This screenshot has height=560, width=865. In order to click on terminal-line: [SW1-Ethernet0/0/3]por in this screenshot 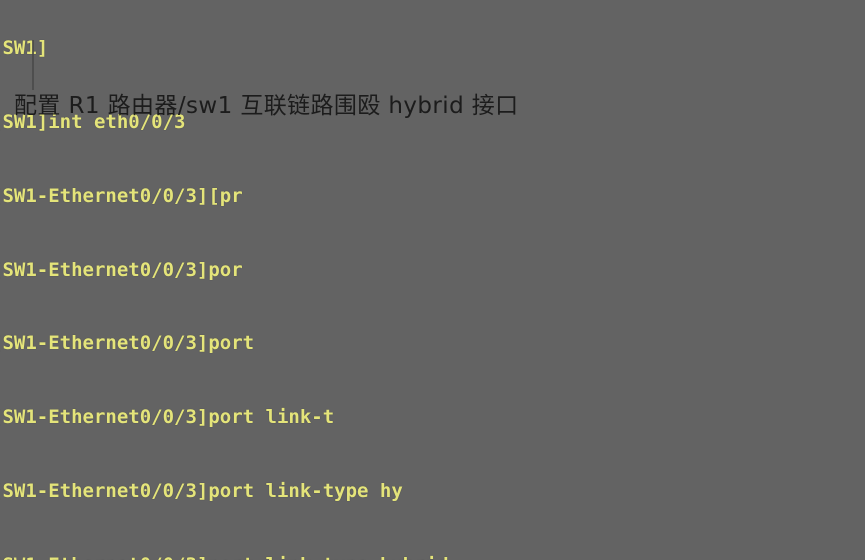, I will do `click(121, 269)`.